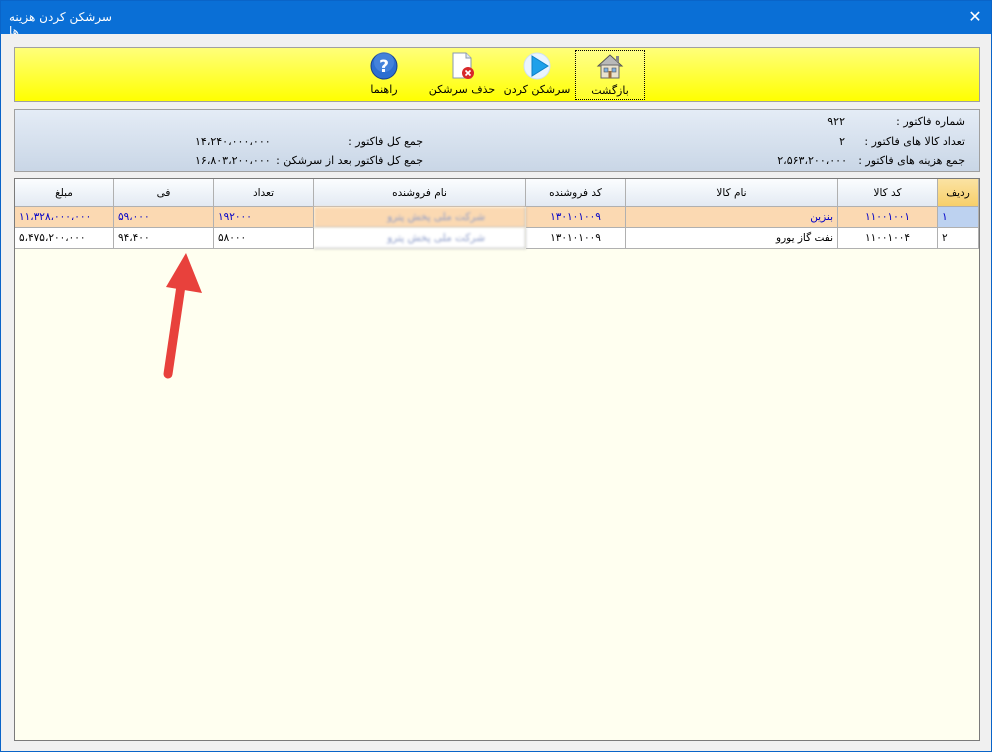 This screenshot has height=752, width=992. I want to click on help-icon: ?, so click(384, 66).